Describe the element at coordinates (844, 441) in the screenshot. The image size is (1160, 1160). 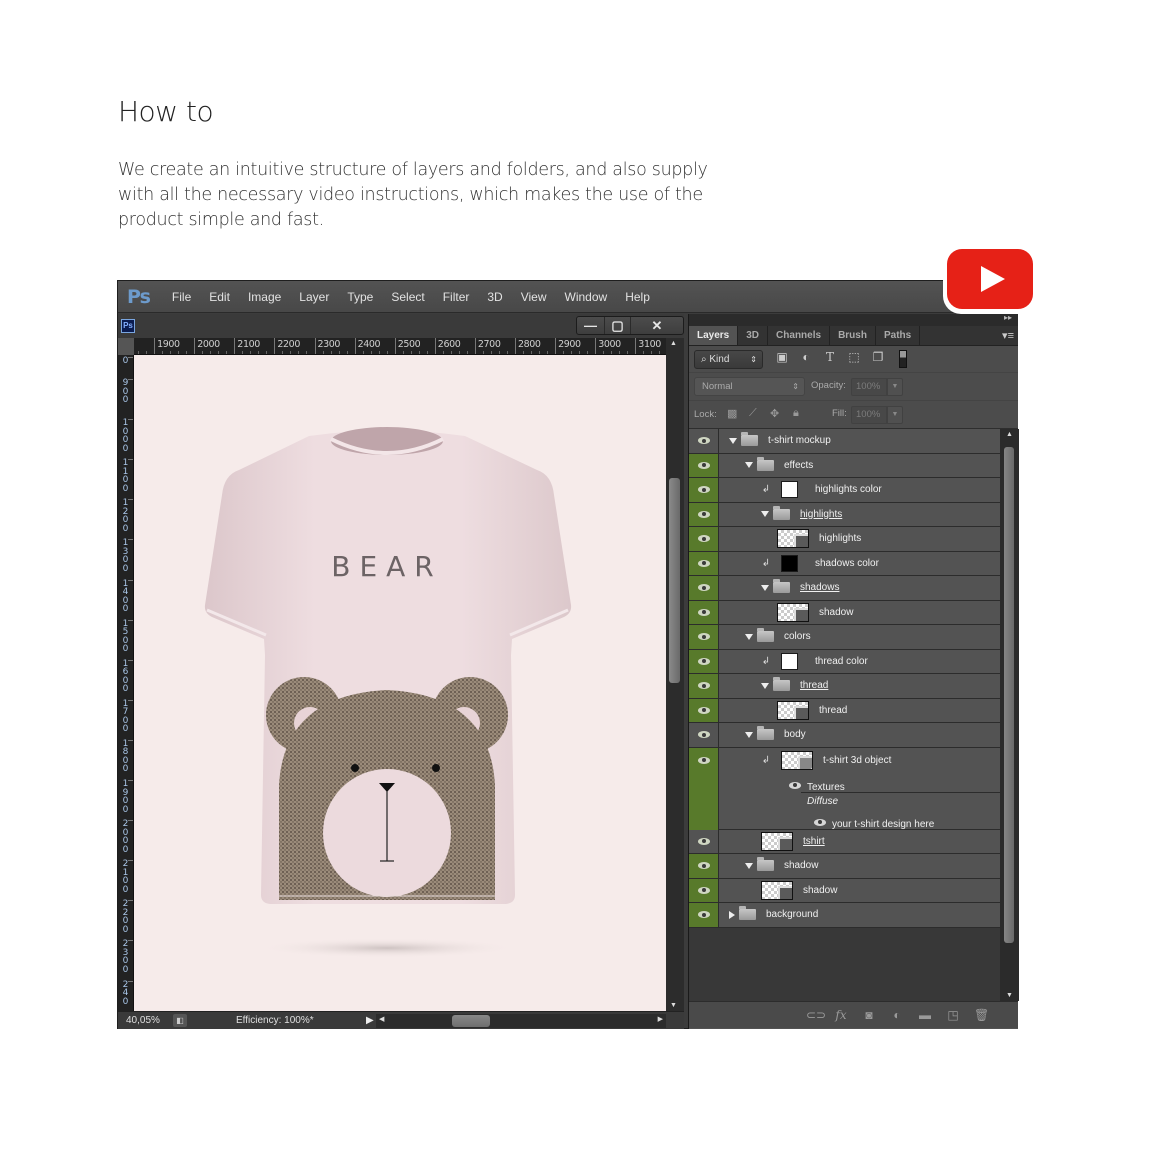
I see `layer-row: t-shirt mockup` at that location.